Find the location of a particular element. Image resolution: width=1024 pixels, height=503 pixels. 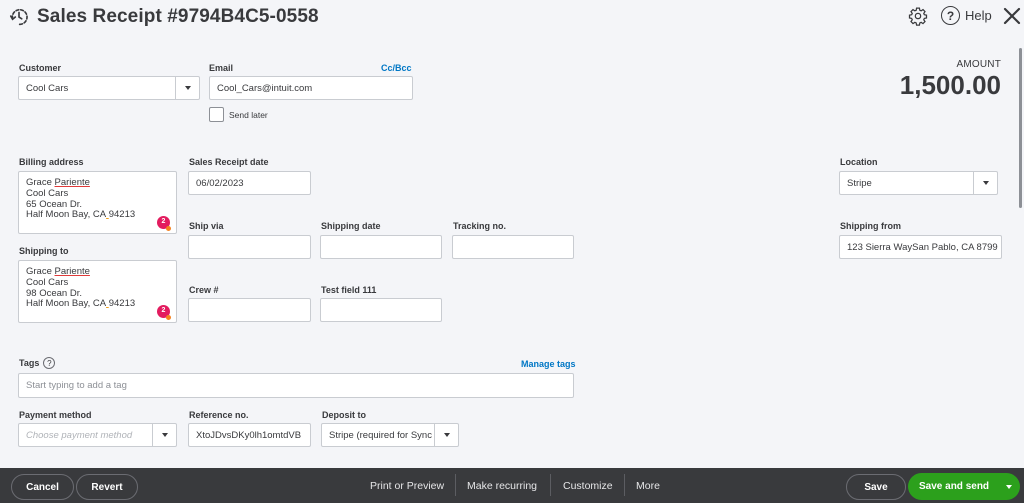

close-icon is located at coordinates (1012, 16).